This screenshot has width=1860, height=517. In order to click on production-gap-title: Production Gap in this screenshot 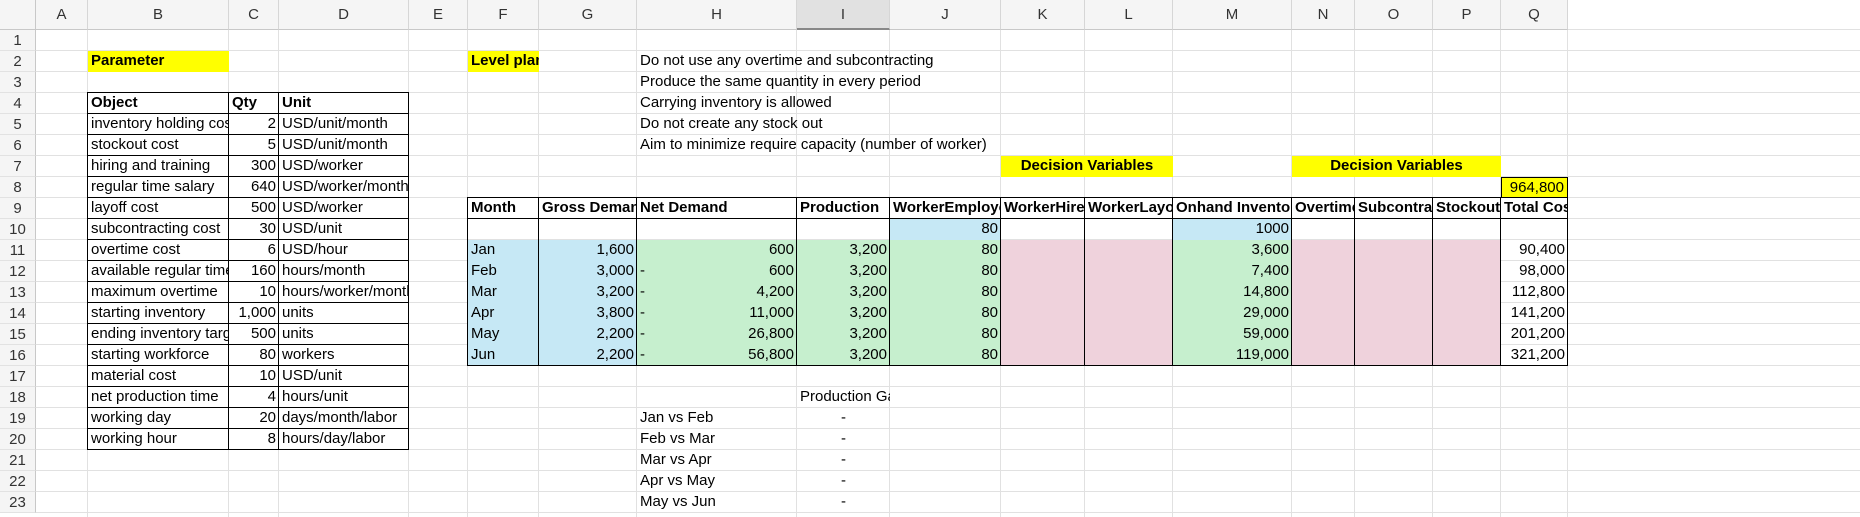, I will do `click(843, 397)`.